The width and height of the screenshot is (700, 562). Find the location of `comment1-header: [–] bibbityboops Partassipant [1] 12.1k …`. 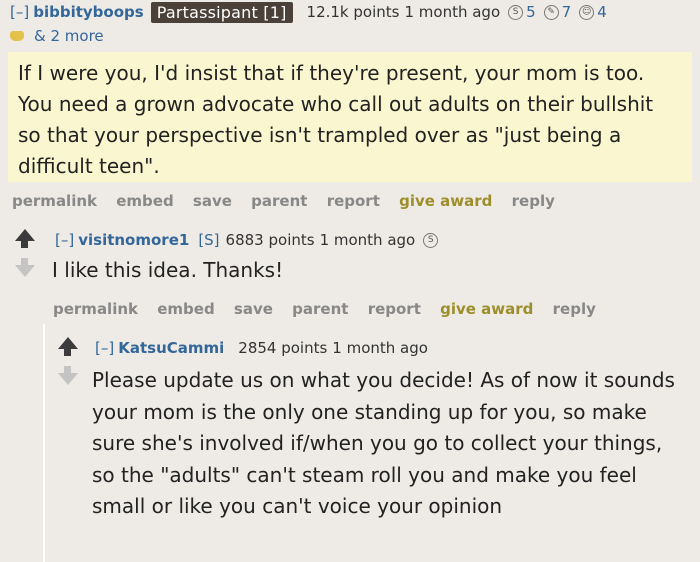

comment1-header: [–] bibbityboops Partassipant [1] 12.1k … is located at coordinates (308, 12).